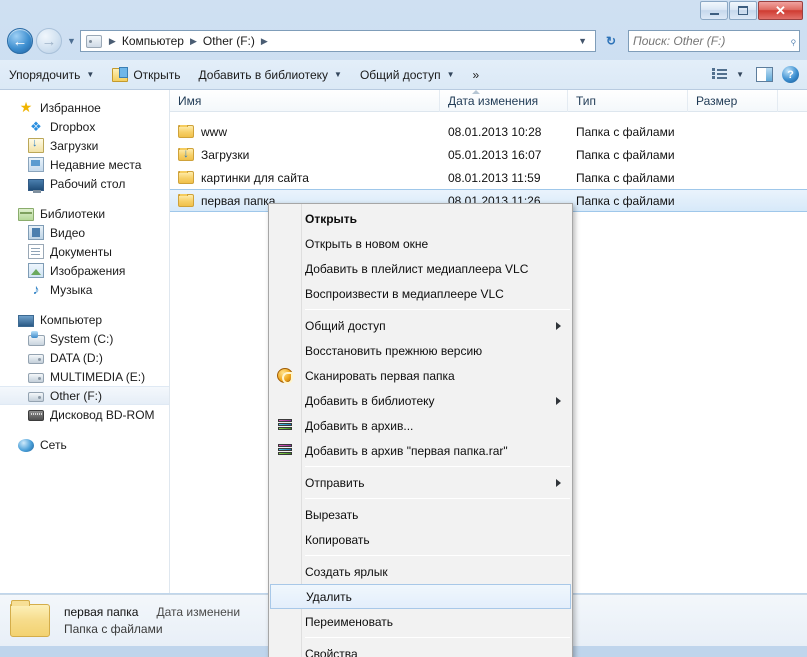 The height and width of the screenshot is (657, 807). What do you see at coordinates (71, 41) in the screenshot?
I see `history-dropdown-button: ▼` at bounding box center [71, 41].